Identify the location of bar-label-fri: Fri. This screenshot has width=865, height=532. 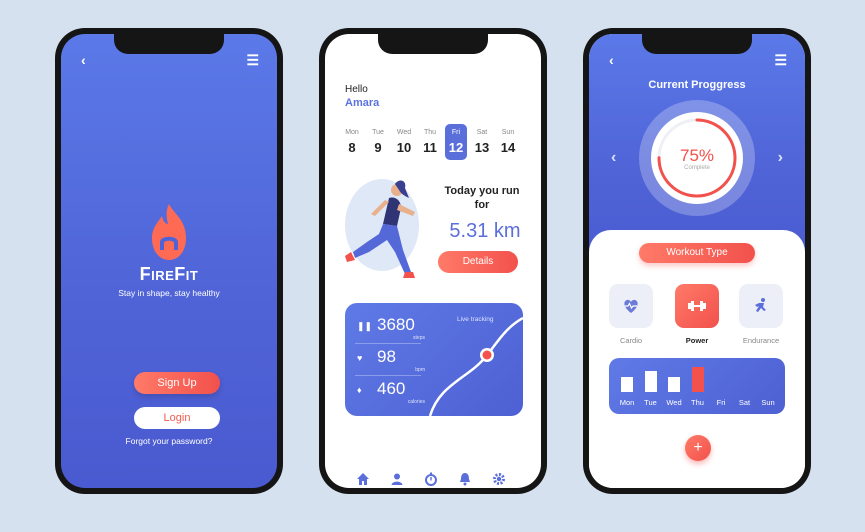
(721, 402).